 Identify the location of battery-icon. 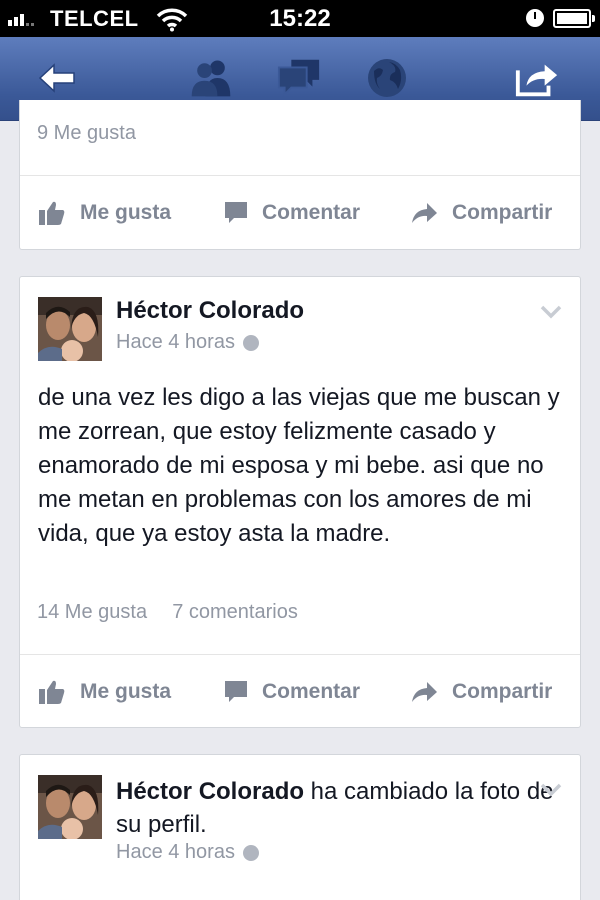
(574, 18).